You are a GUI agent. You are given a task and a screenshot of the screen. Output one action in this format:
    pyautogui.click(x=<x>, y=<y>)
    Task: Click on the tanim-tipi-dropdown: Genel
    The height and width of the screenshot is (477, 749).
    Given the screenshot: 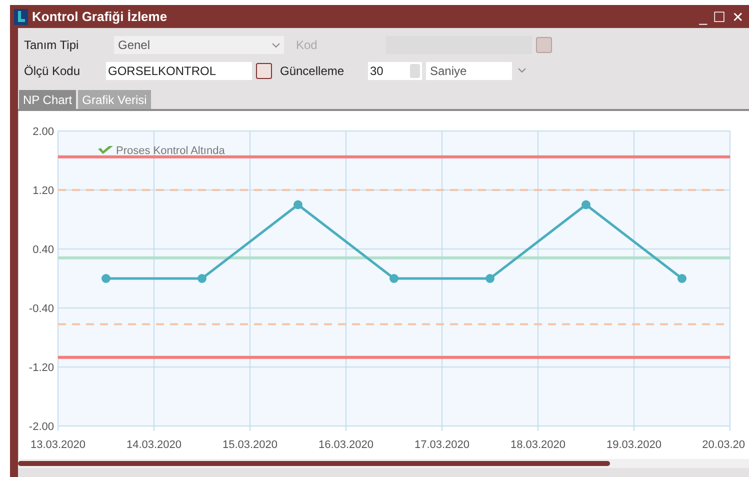 What is the action you would take?
    pyautogui.click(x=199, y=45)
    